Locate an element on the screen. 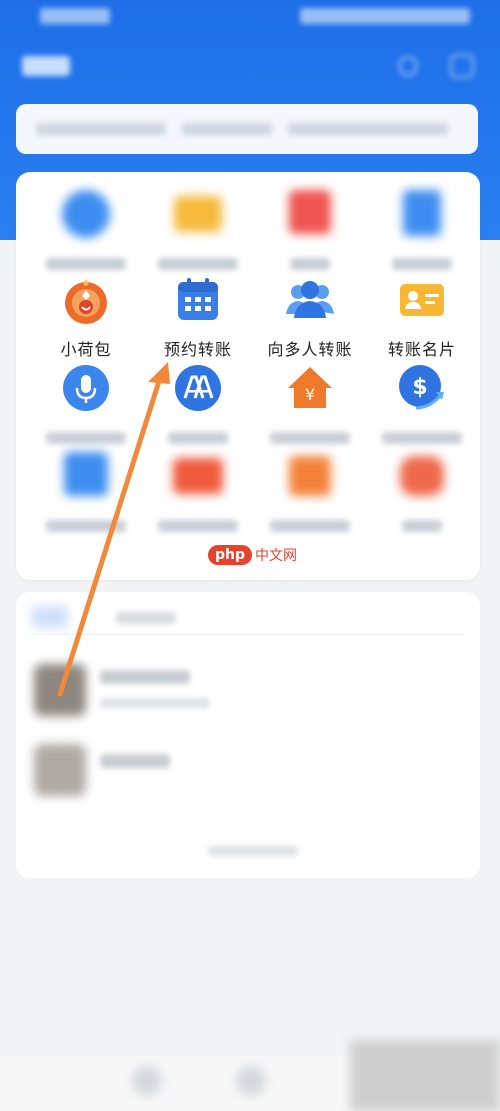  blurred-red-icon is located at coordinates (310, 214).